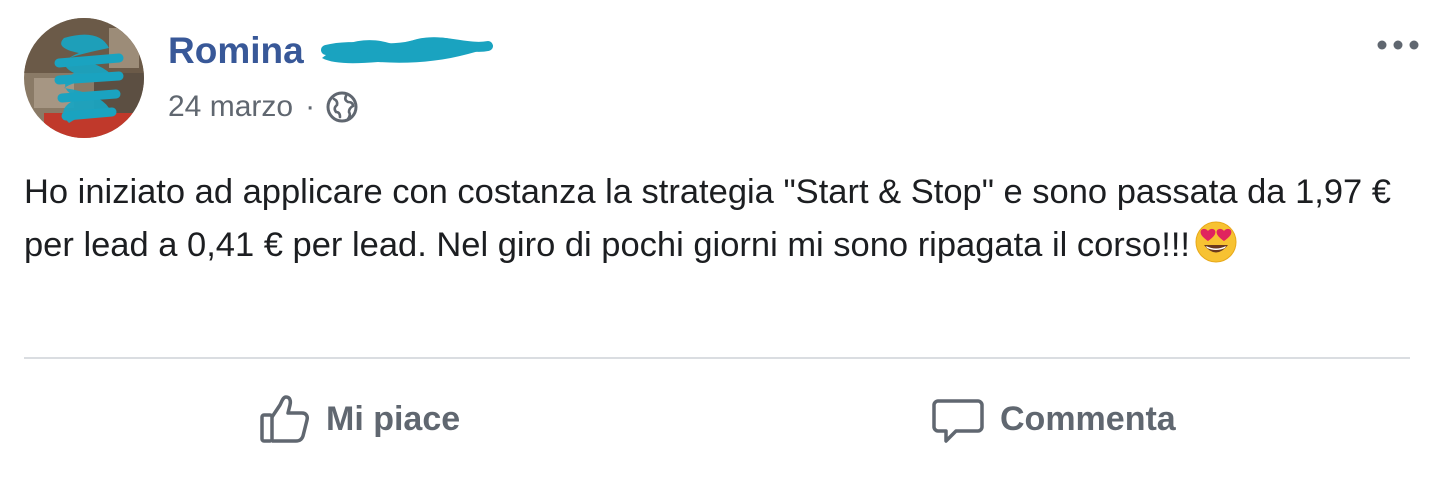  I want to click on action-divider, so click(717, 358).